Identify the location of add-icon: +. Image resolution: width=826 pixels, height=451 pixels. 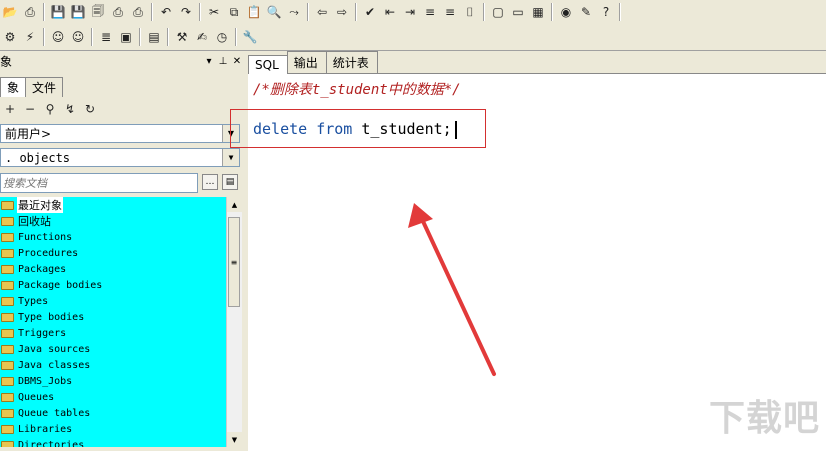
(10, 109).